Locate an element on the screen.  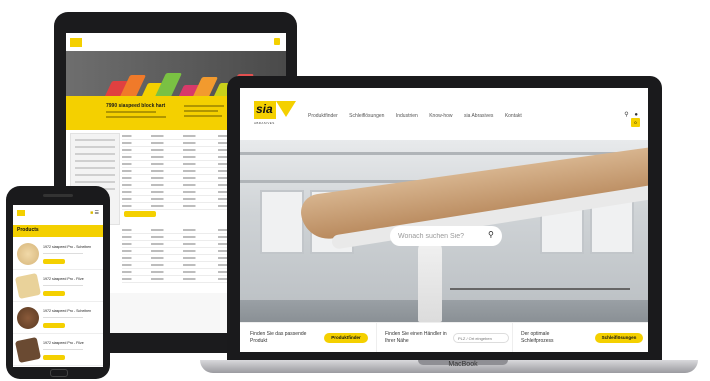
phone-section-title: Products is located at coordinates (28, 230).